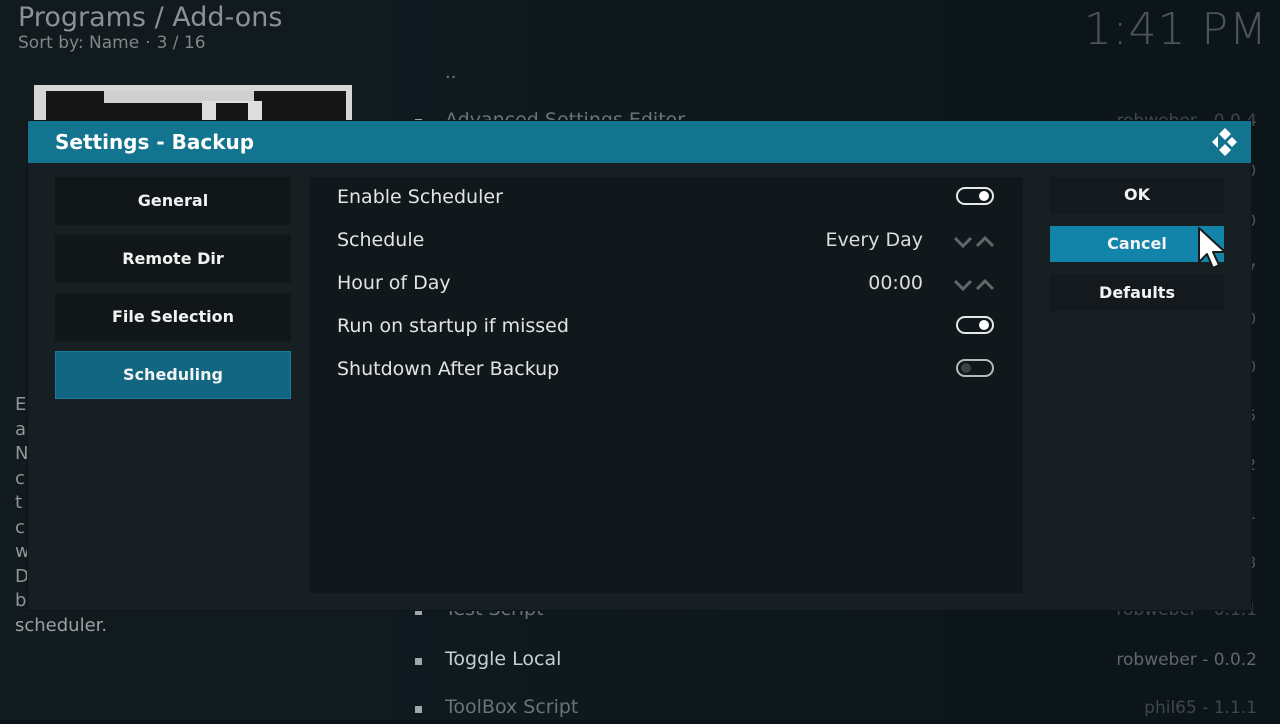 The width and height of the screenshot is (1280, 724). I want to click on sort-label: Sort by: Name, so click(79, 43).